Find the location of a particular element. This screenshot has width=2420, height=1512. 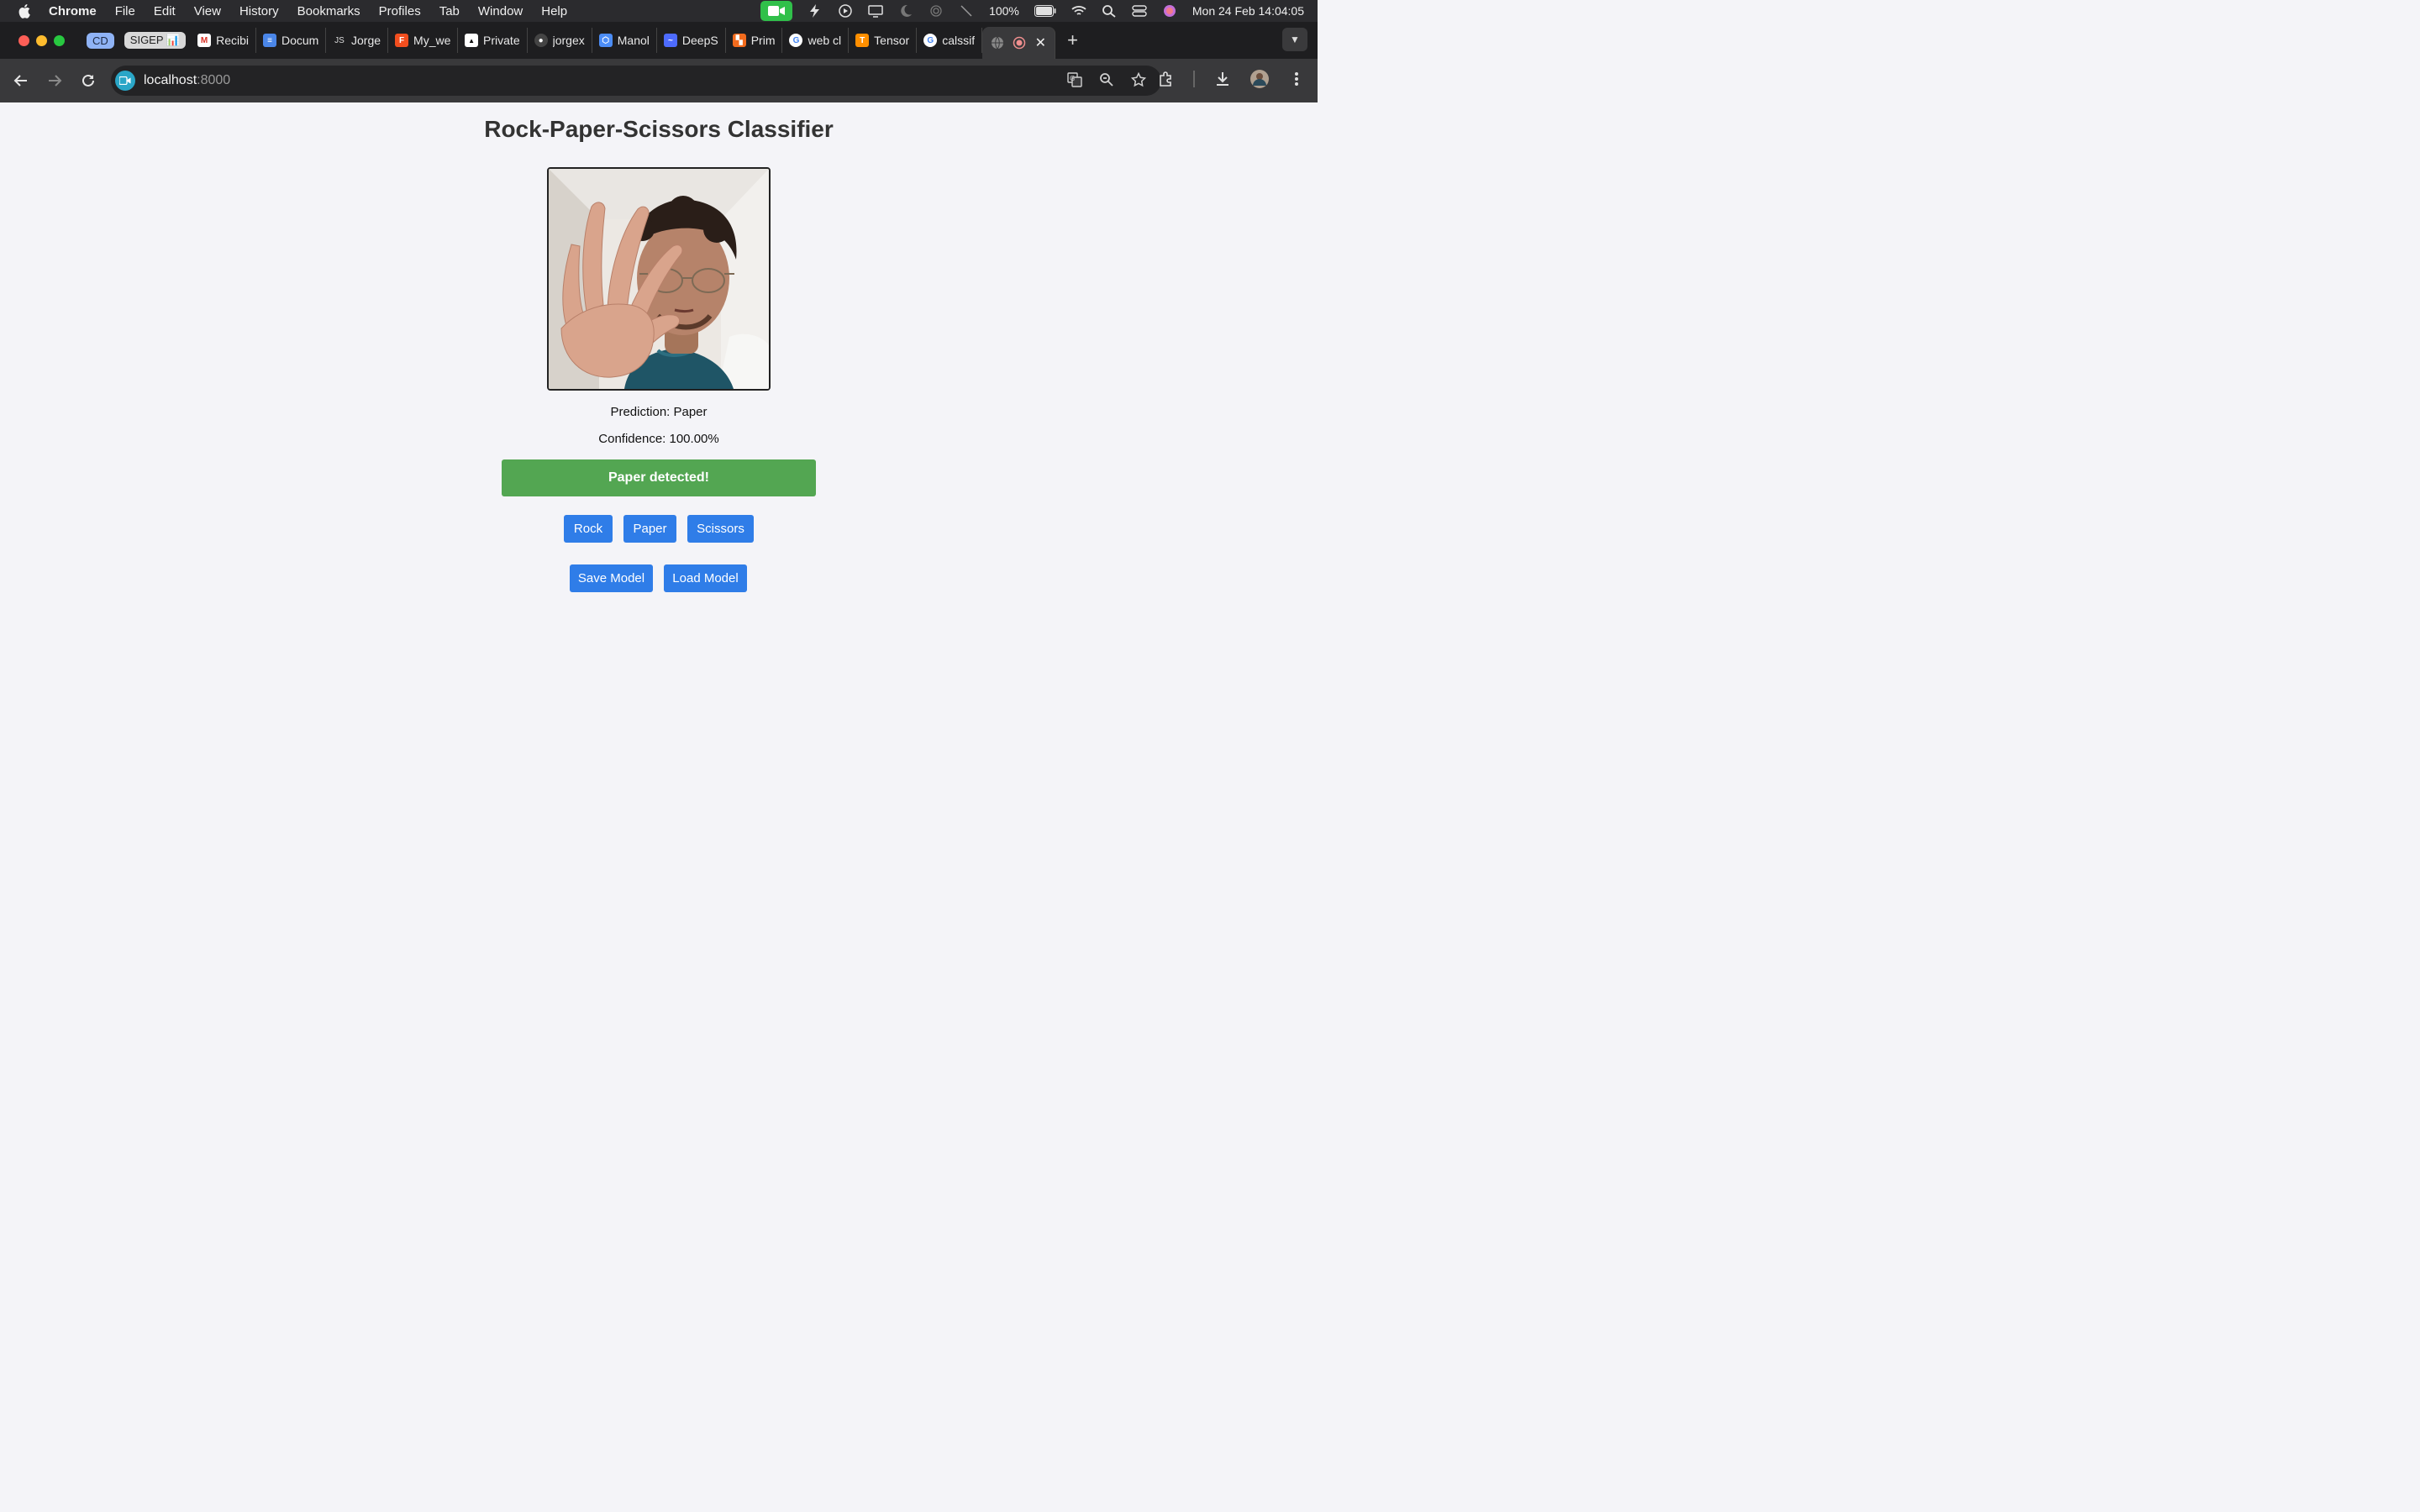

github-icon: ● is located at coordinates (541, 40).